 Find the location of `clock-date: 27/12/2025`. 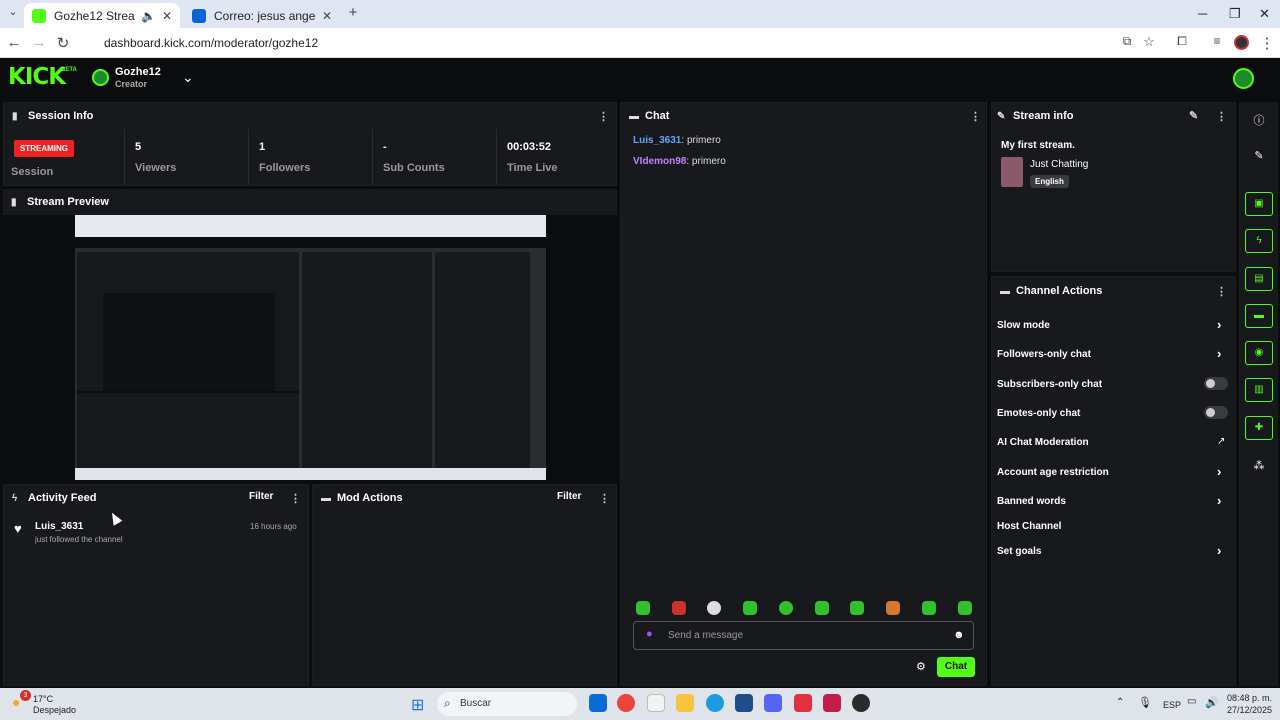

clock-date: 27/12/2025 is located at coordinates (1249, 710).